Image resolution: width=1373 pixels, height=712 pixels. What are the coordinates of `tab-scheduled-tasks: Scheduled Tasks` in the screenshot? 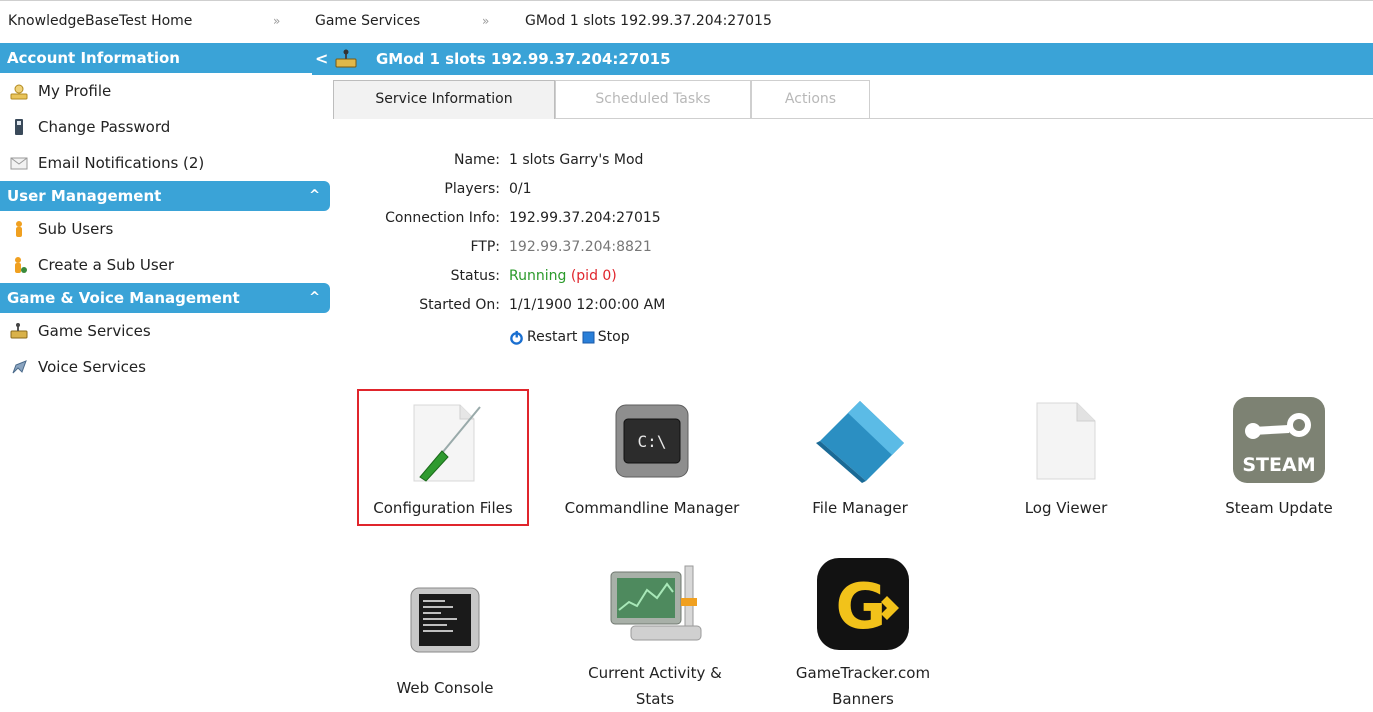 It's located at (653, 99).